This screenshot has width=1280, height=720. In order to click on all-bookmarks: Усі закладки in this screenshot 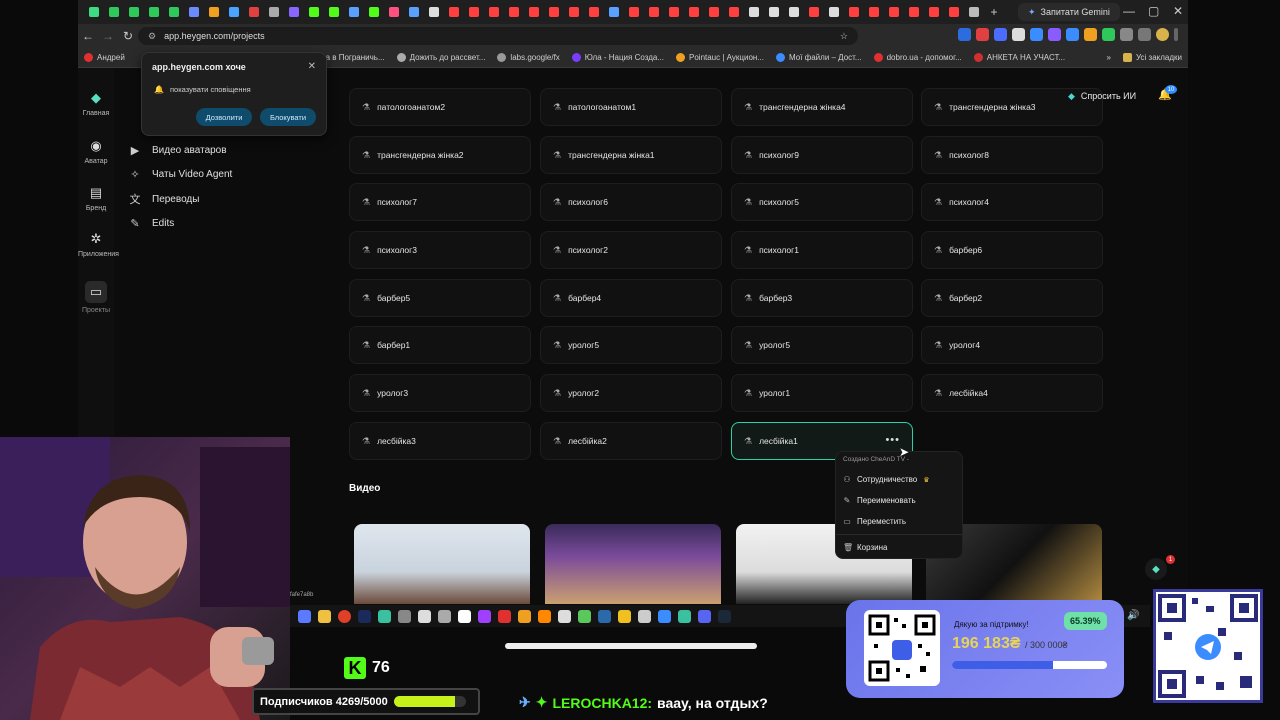, I will do `click(1152, 57)`.